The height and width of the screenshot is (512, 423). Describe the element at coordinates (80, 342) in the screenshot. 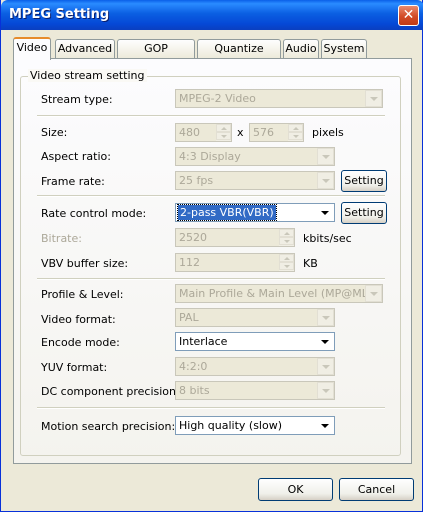

I see `encode-mode-label: Encode mode:` at that location.